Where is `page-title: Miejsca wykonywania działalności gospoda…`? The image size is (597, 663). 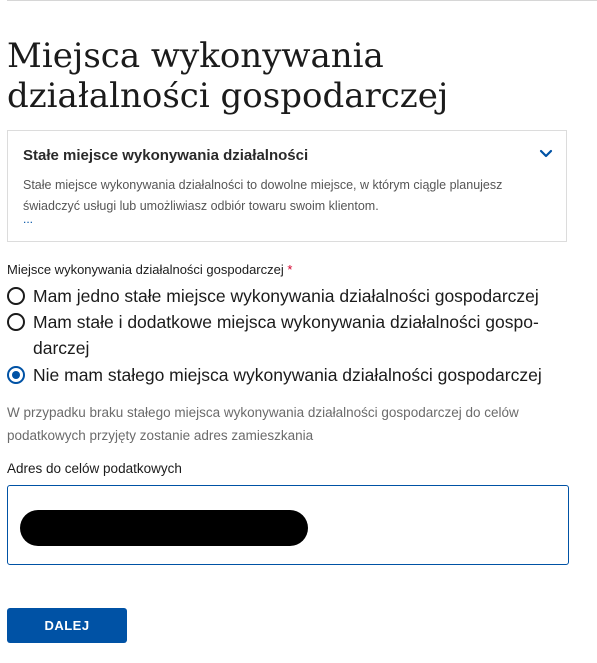 page-title: Miejsca wykonywania działalności gospoda… is located at coordinates (228, 76).